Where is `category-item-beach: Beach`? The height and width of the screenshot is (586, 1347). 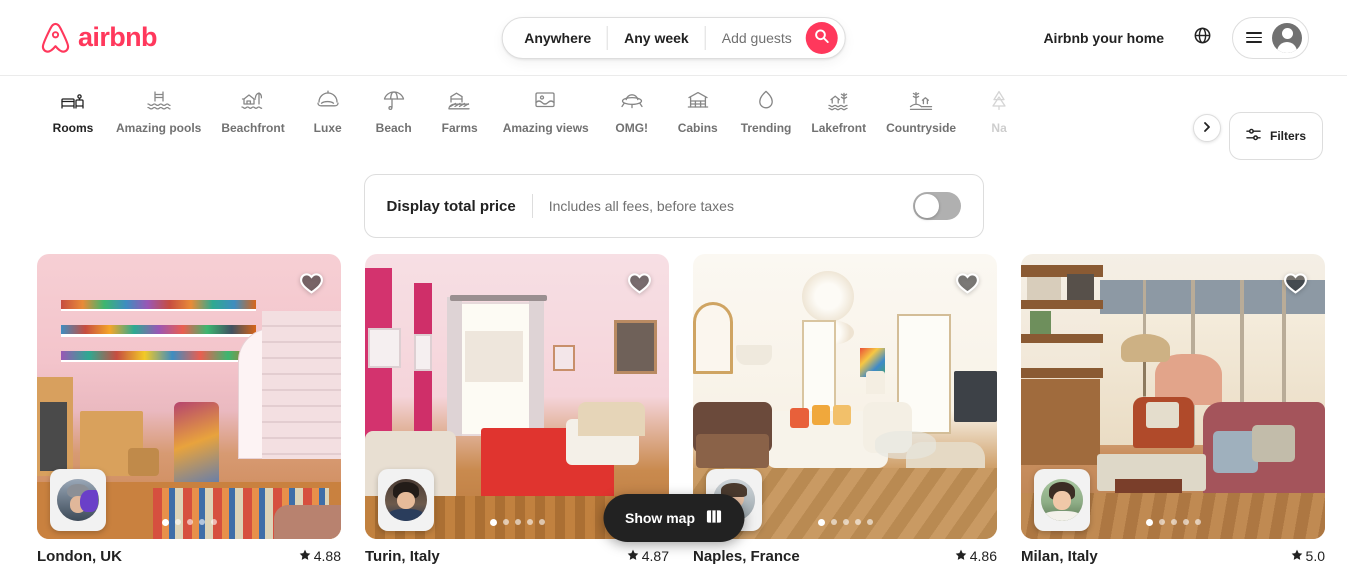
category-item-beach: Beach is located at coordinates (394, 117).